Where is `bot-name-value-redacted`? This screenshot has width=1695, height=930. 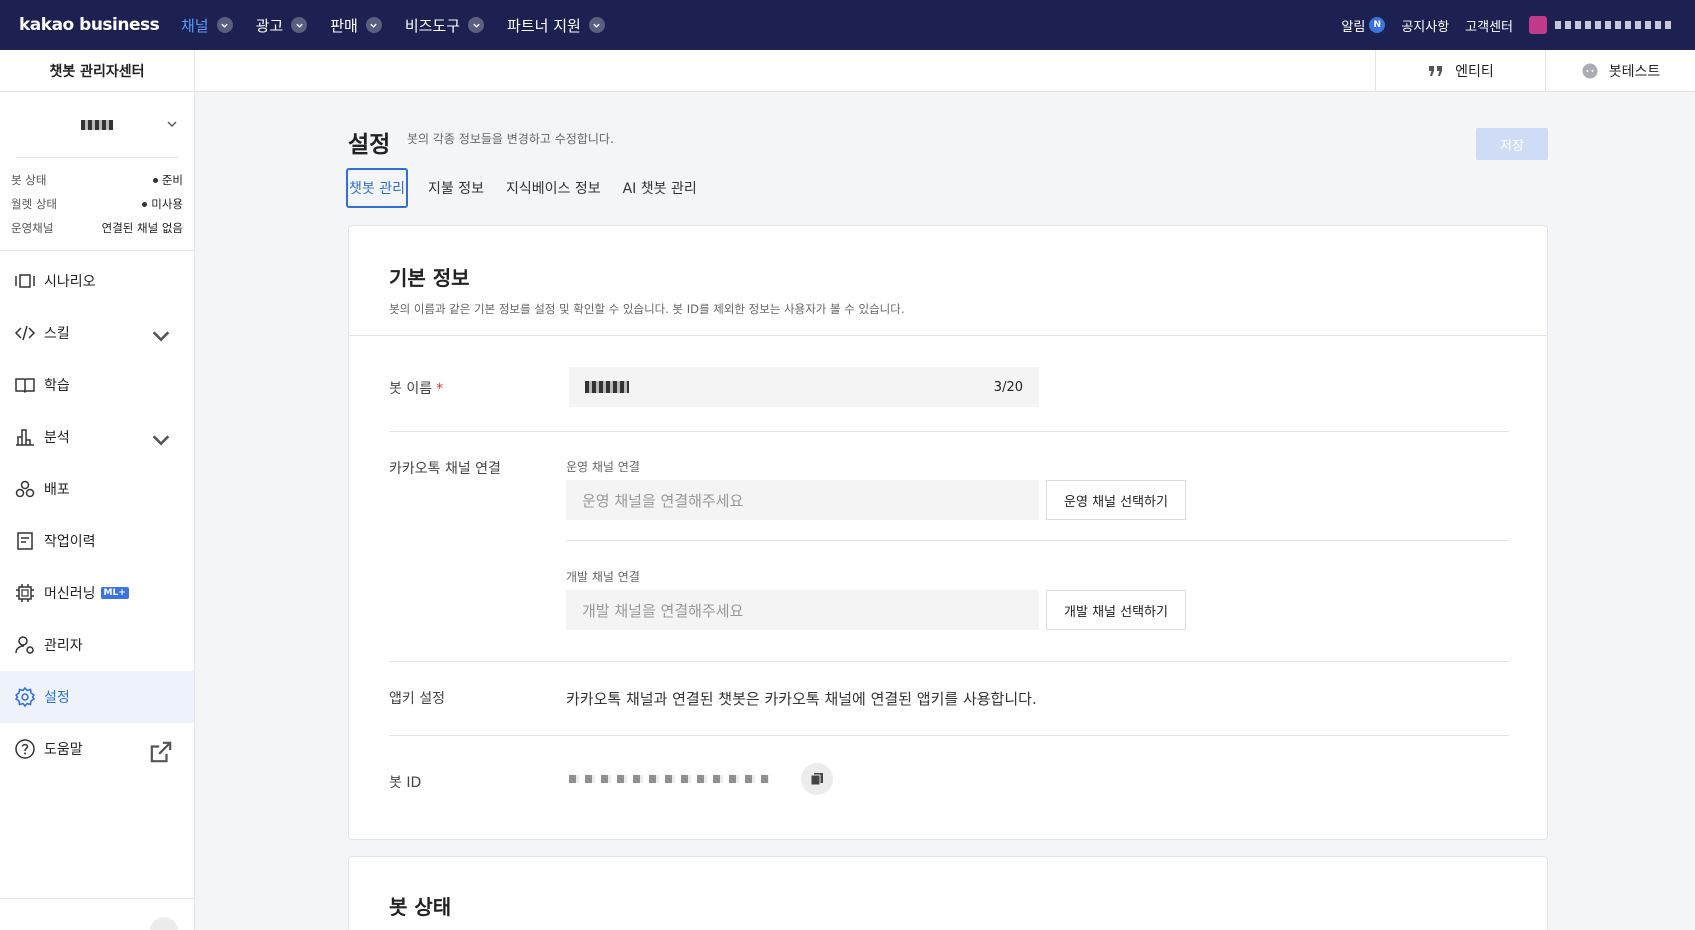
bot-name-value-redacted is located at coordinates (607, 387).